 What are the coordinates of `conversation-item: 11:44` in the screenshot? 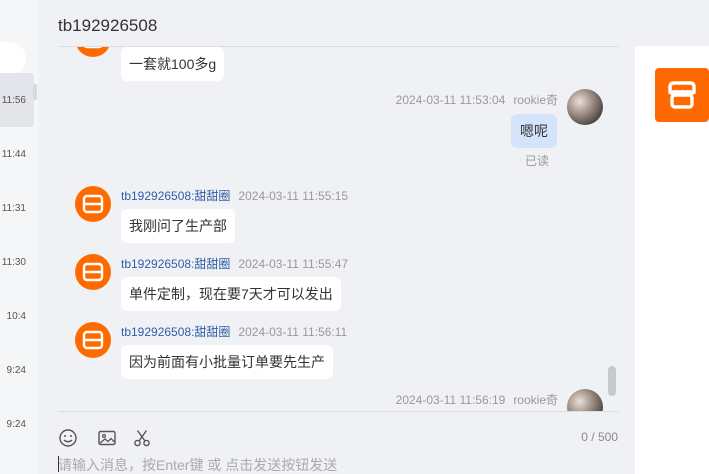 It's located at (17, 154).